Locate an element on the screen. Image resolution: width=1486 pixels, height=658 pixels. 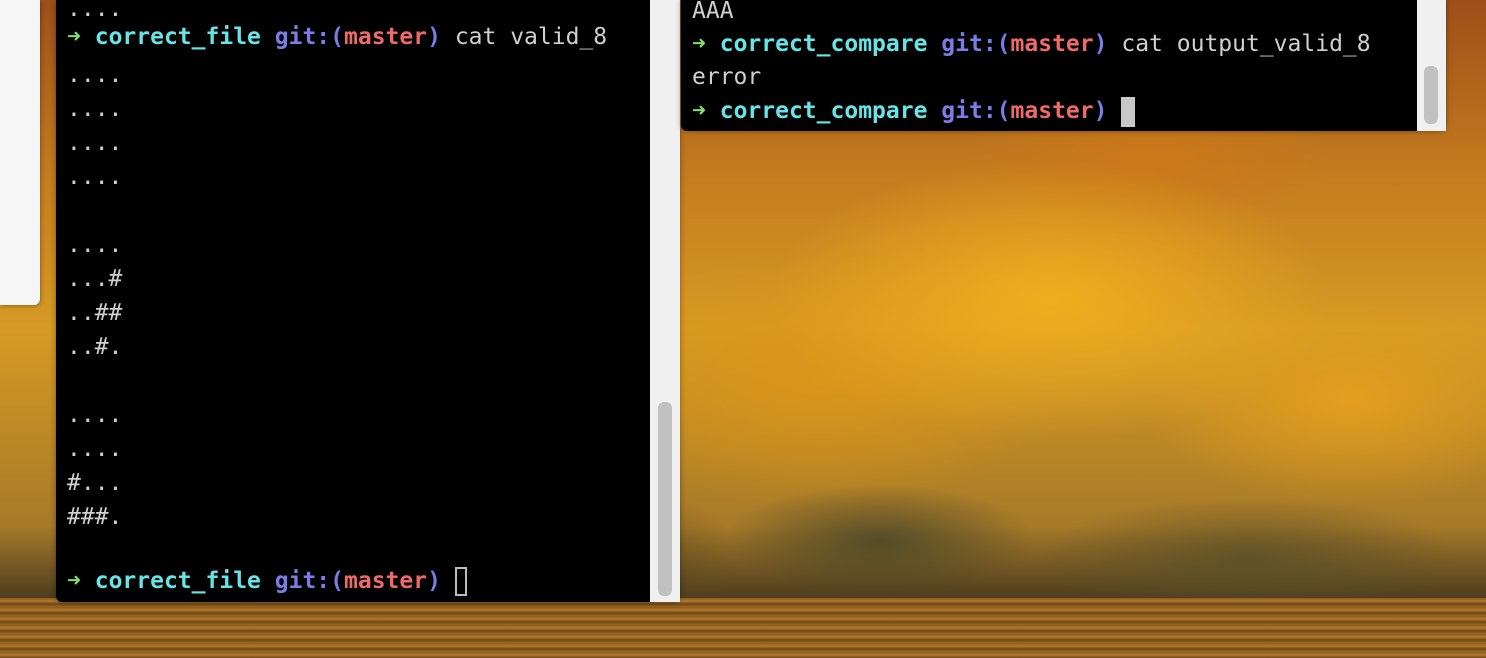
terminal-prompt-line: ➜ correct_file git:(master) cat valid_8 is located at coordinates (337, 37).